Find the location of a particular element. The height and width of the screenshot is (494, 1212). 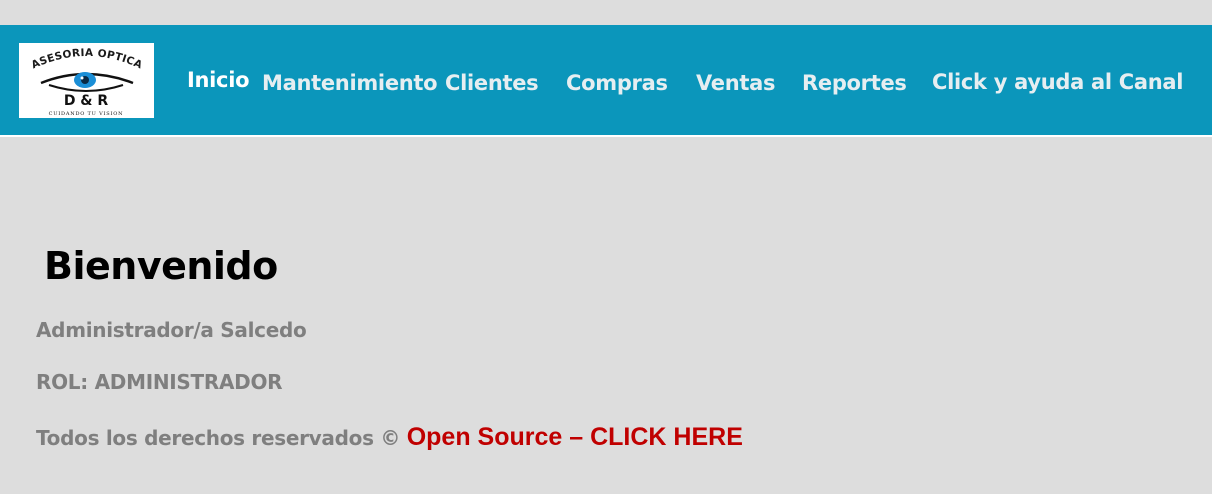

user-role-text: ROL: ADMINISTRADOR is located at coordinates (159, 382).